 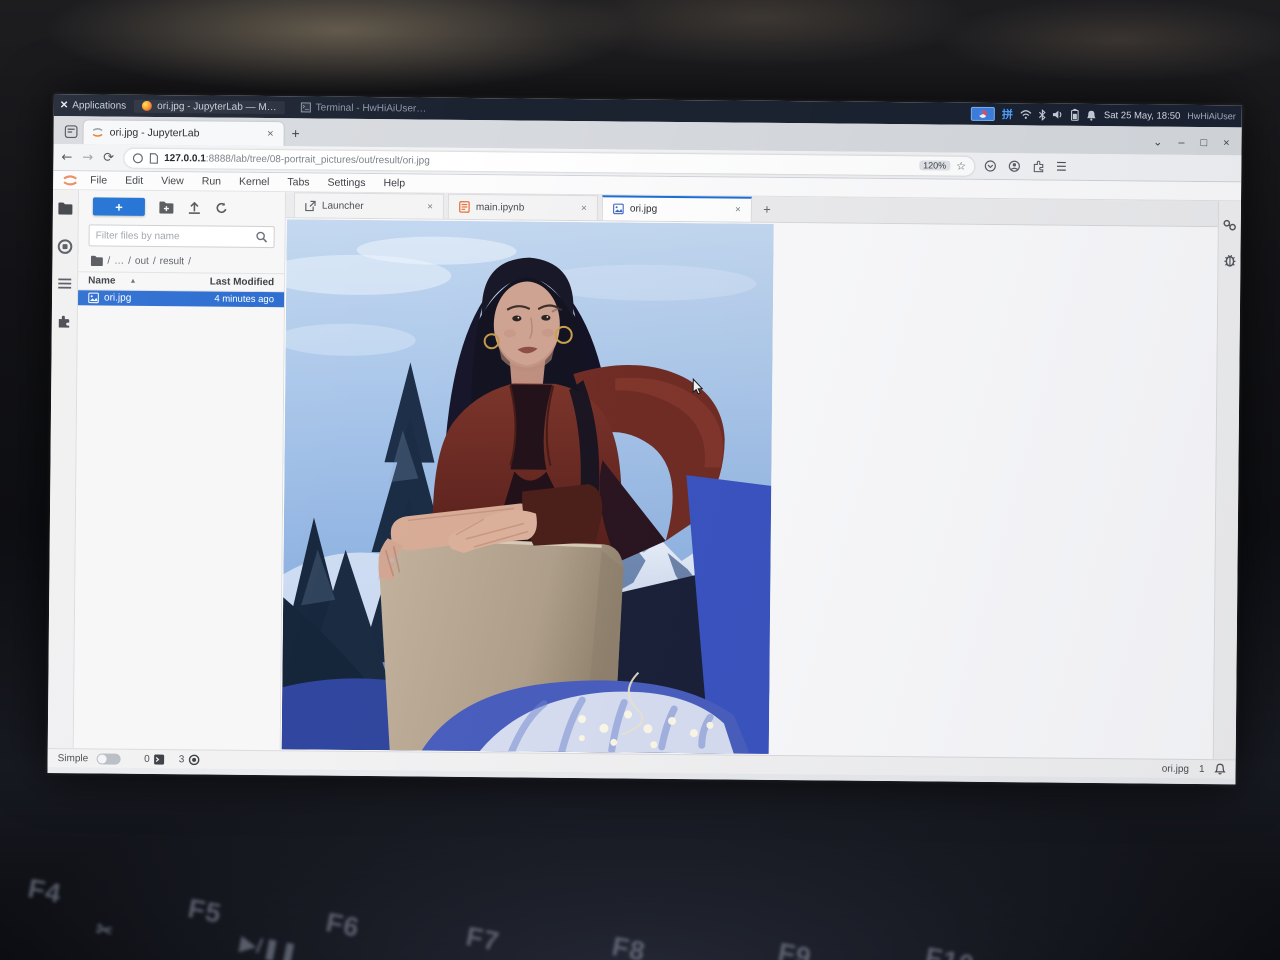 I want to click on property-inspector-icon, so click(x=1230, y=225).